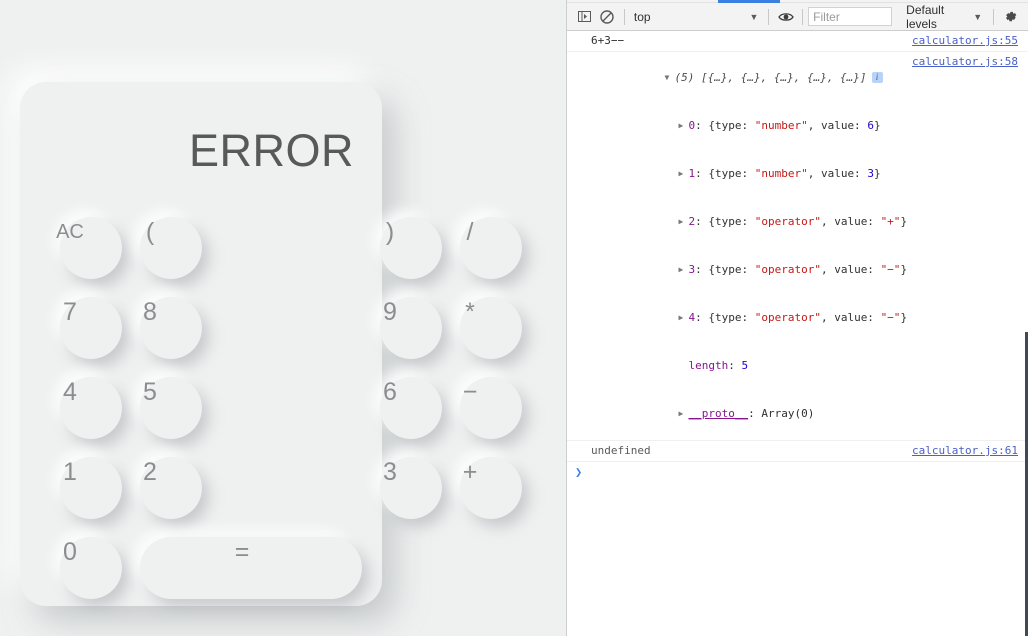 The height and width of the screenshot is (636, 1028). I want to click on execution-context-label: top, so click(642, 16).